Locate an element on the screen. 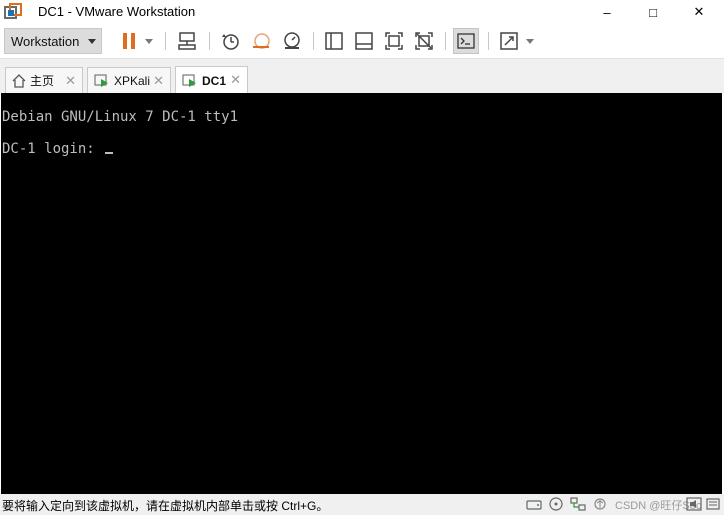  tab-dc1: DC1 ✕ is located at coordinates (211, 80).